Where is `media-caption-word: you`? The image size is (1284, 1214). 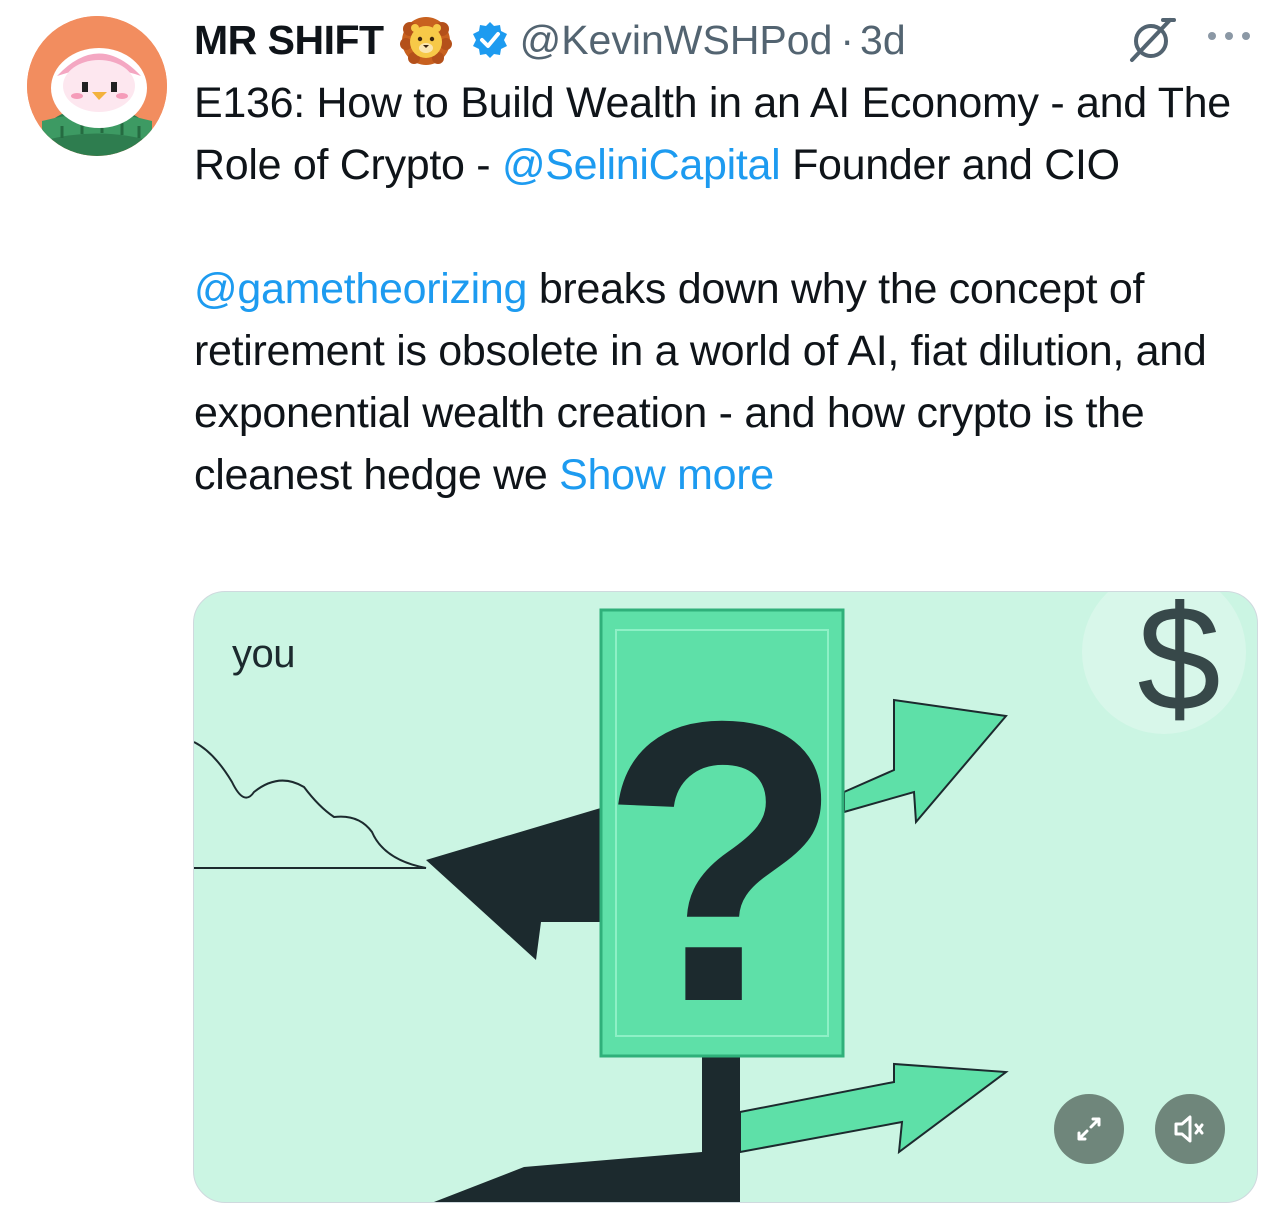
media-caption-word: you is located at coordinates (264, 654).